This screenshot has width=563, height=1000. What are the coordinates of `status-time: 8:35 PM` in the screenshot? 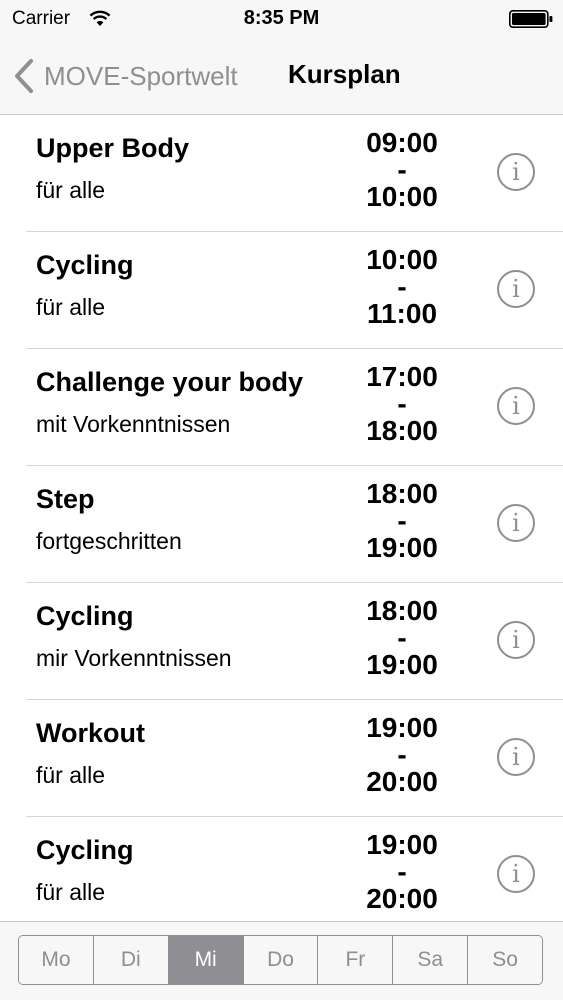 It's located at (281, 18).